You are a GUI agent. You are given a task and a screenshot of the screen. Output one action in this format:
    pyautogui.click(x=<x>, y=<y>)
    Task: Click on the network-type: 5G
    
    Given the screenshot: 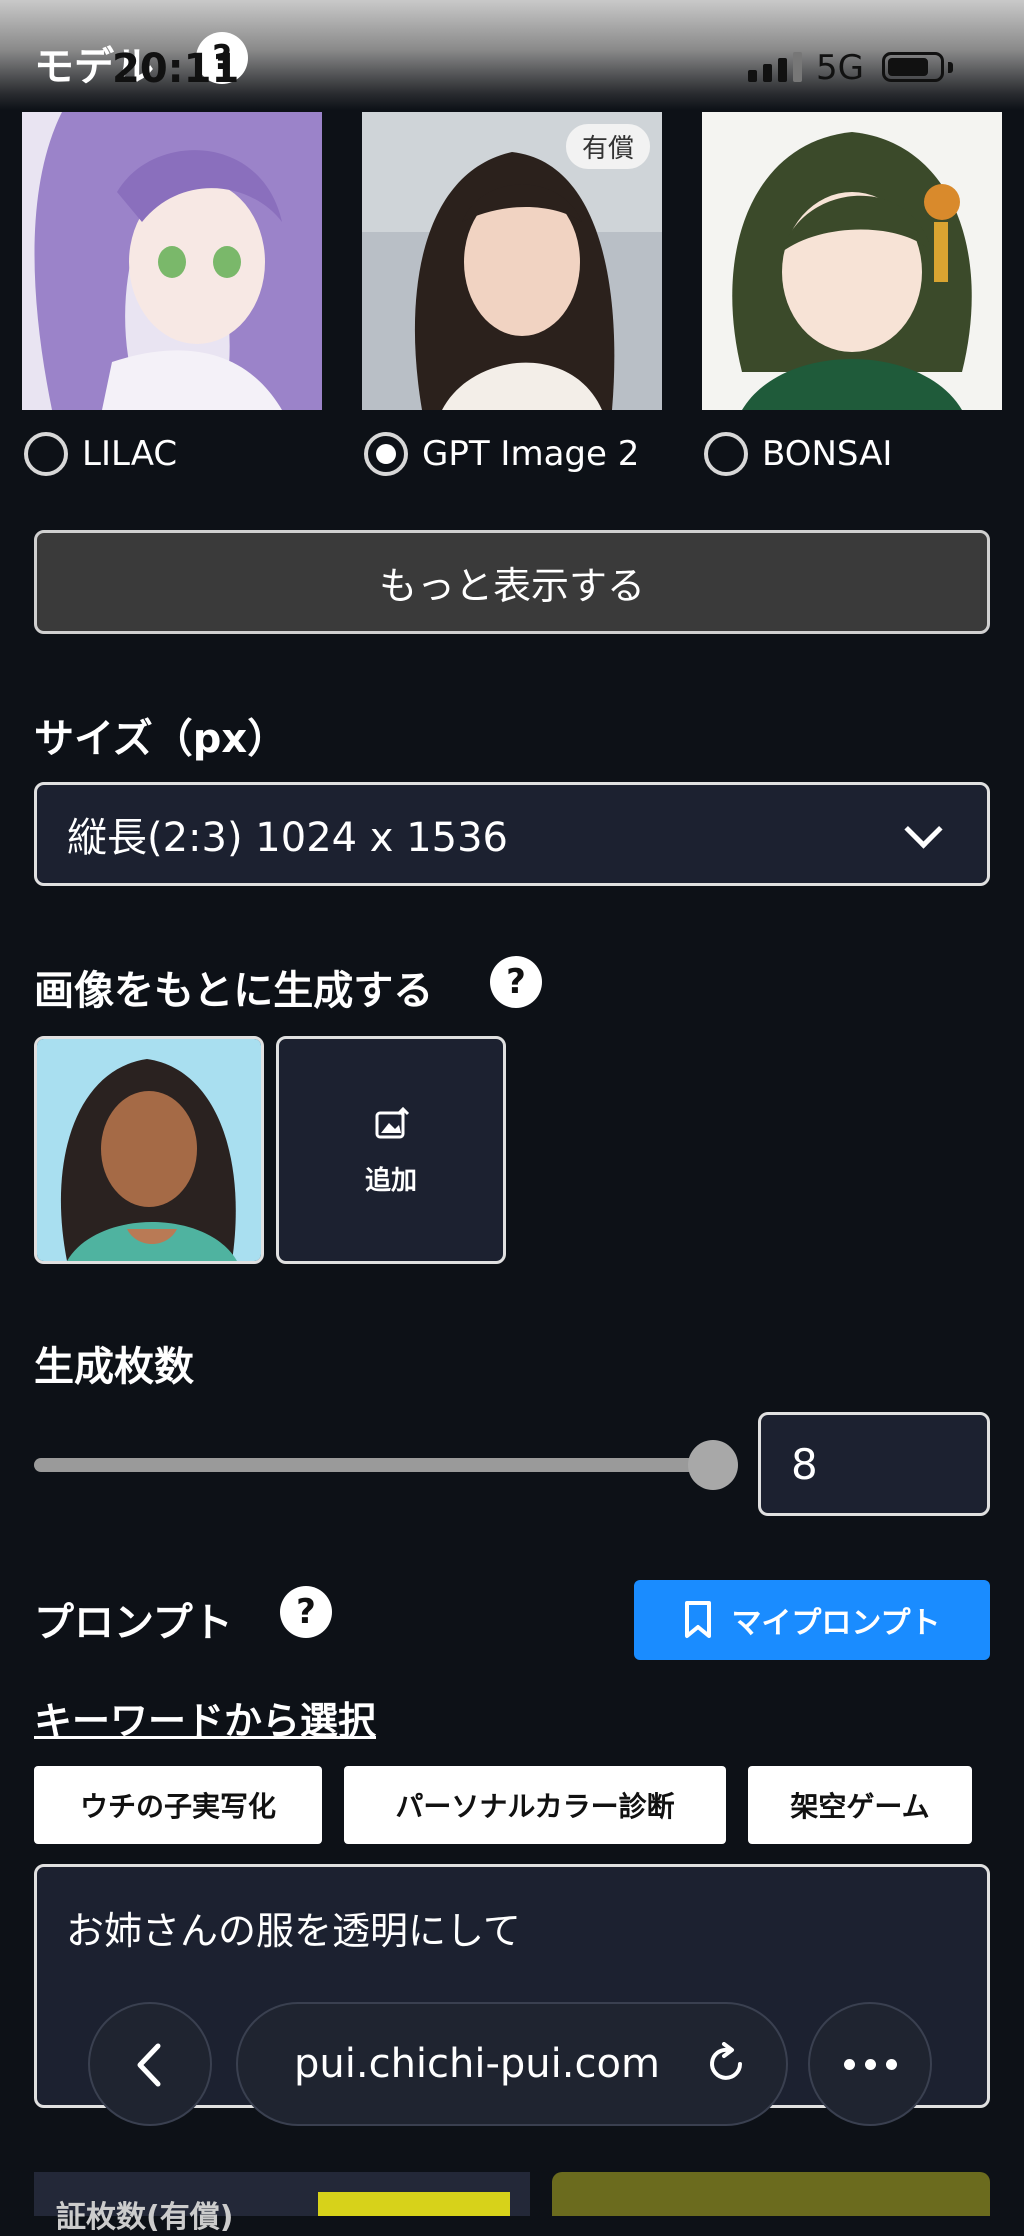 What is the action you would take?
    pyautogui.click(x=840, y=68)
    